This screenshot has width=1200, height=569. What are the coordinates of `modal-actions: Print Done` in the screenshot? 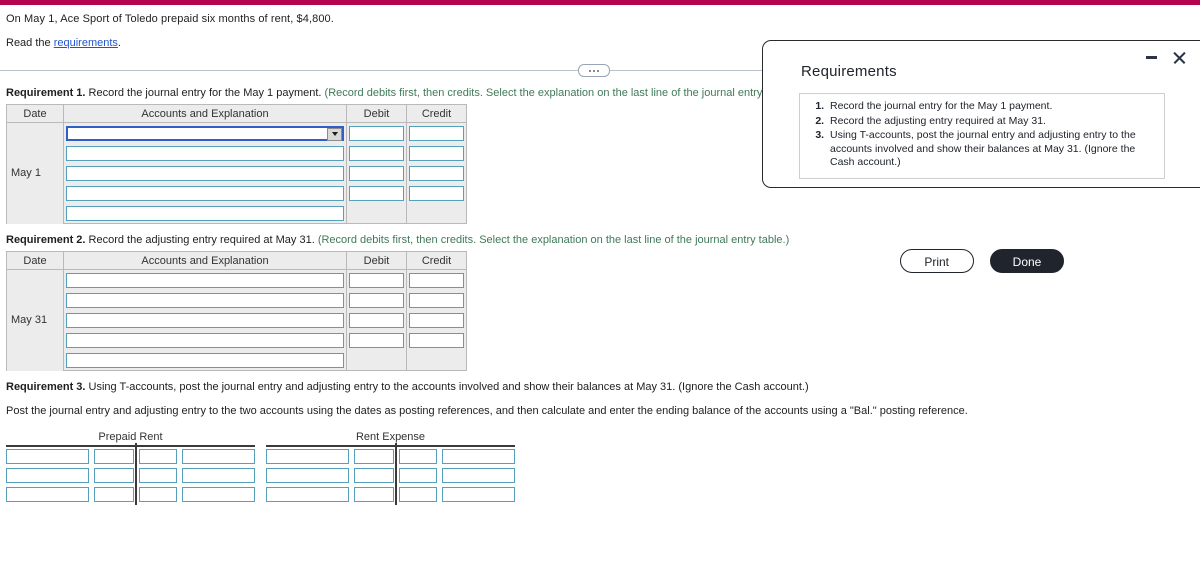 It's located at (981, 261).